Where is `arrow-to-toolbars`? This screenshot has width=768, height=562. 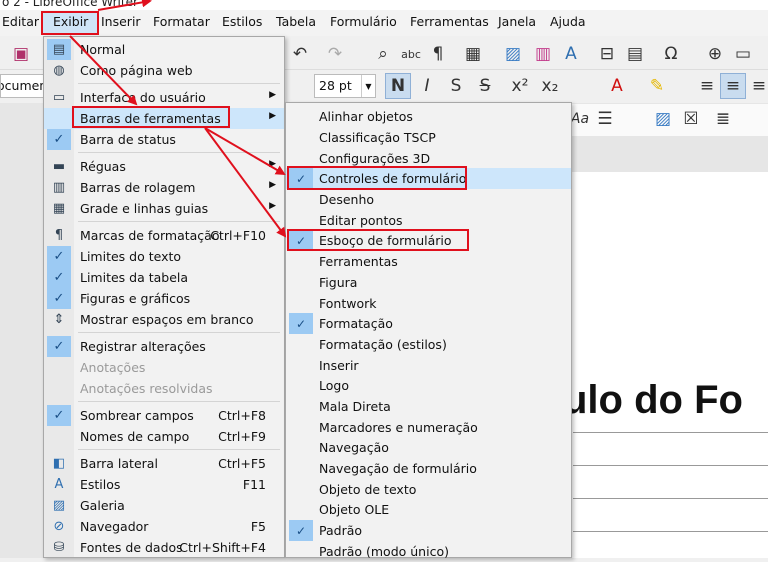
arrow-to-toolbars is located at coordinates (103, 70).